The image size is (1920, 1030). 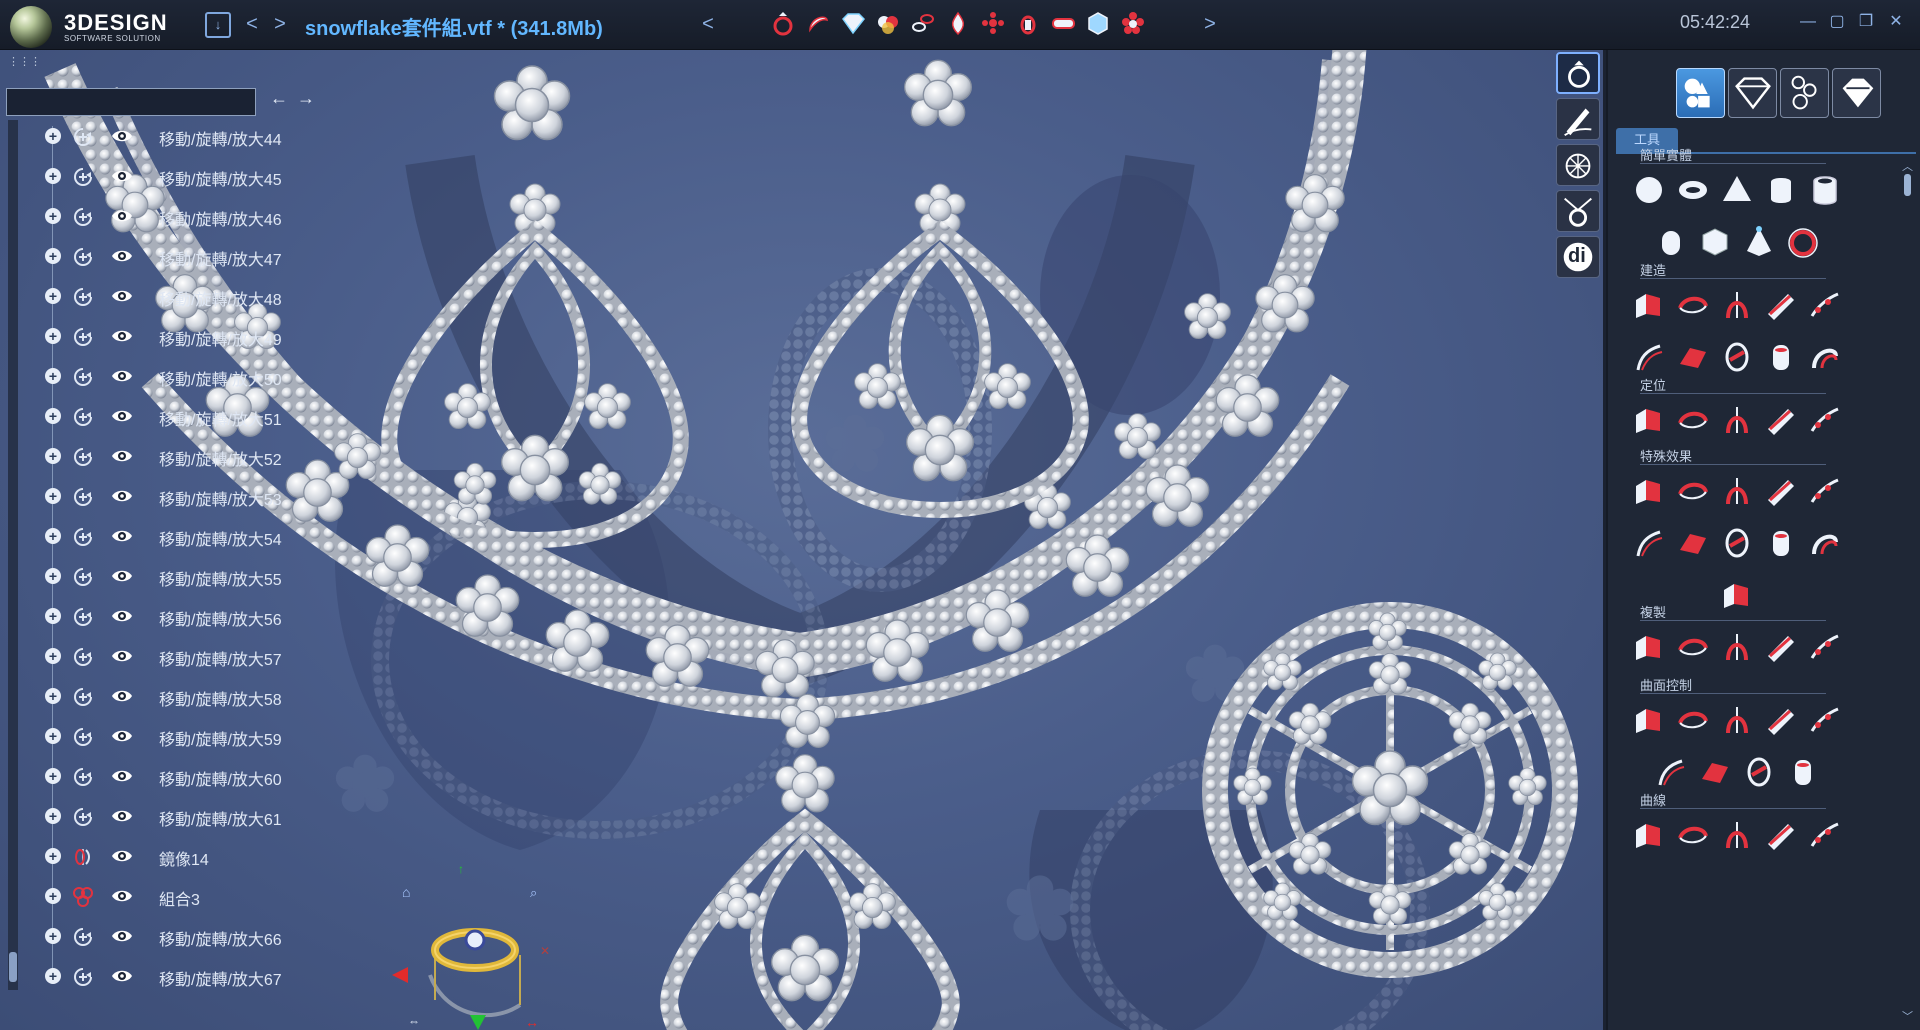 I want to click on capsule-tool, so click(x=1671, y=242).